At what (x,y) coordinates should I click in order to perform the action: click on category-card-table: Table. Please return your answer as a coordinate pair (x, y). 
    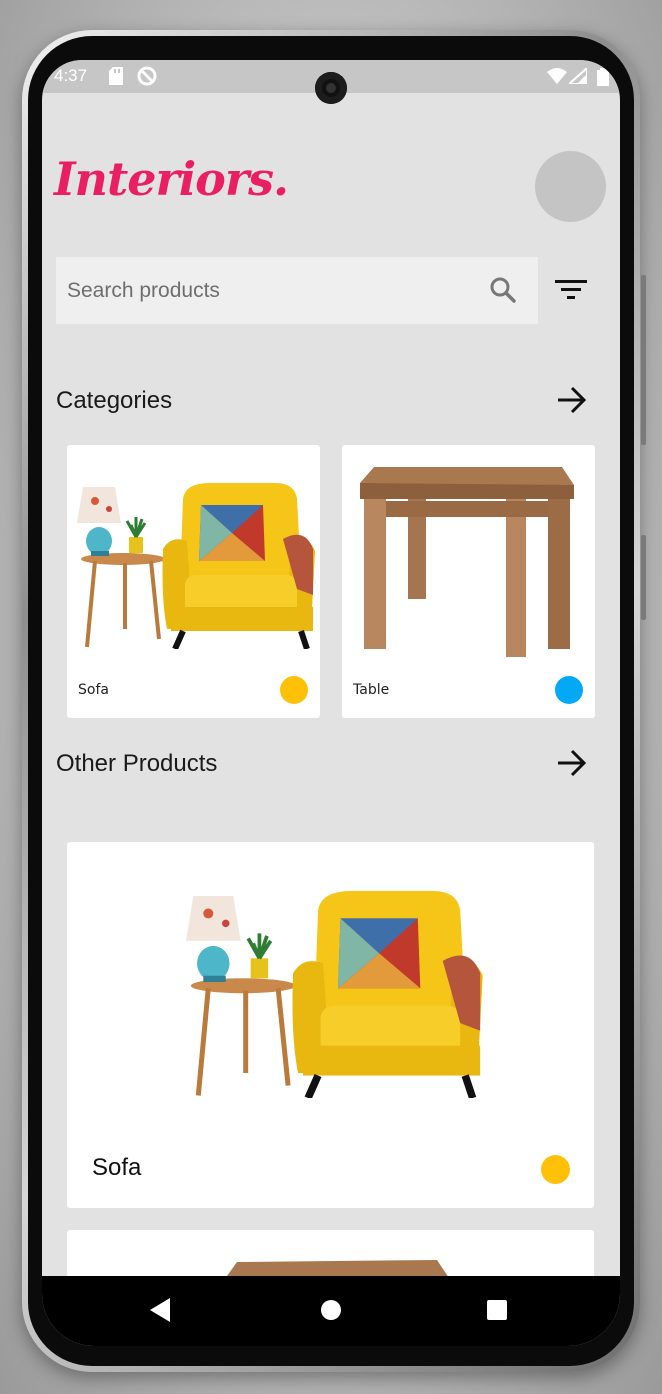
    Looking at the image, I should click on (468, 581).